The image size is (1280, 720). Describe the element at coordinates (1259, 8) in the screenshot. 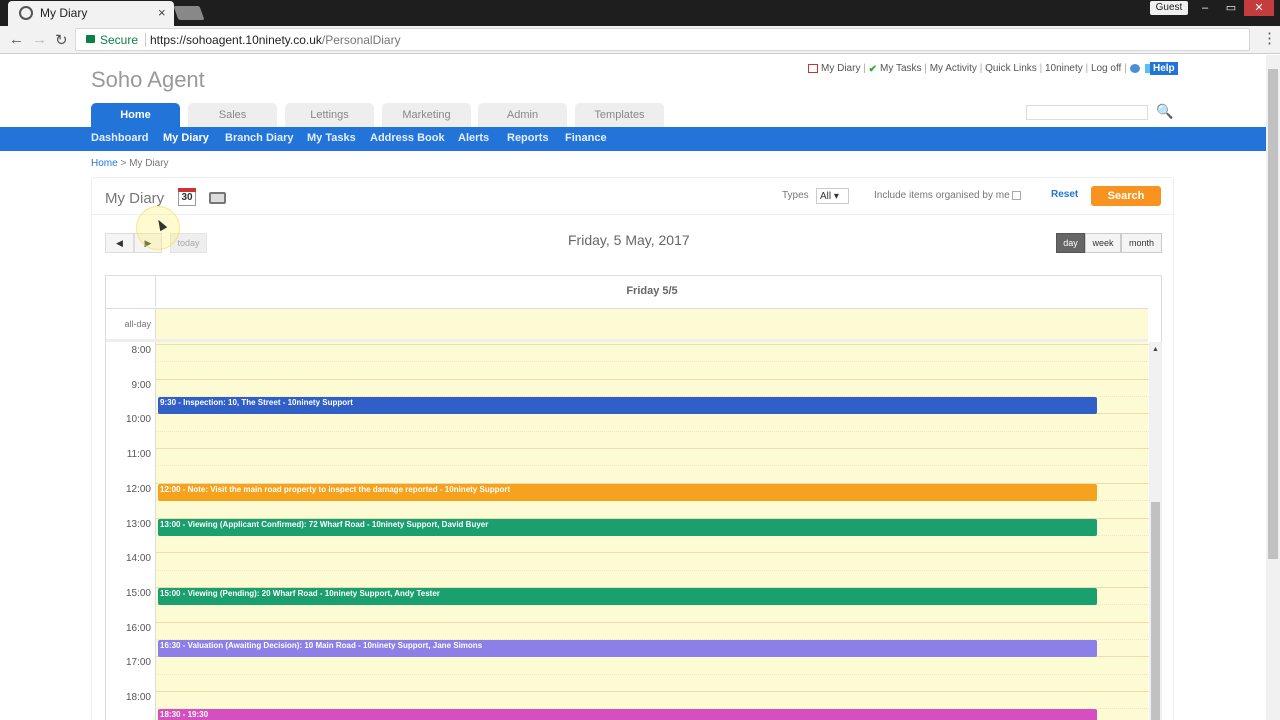

I see `close-window-button: ✕` at that location.